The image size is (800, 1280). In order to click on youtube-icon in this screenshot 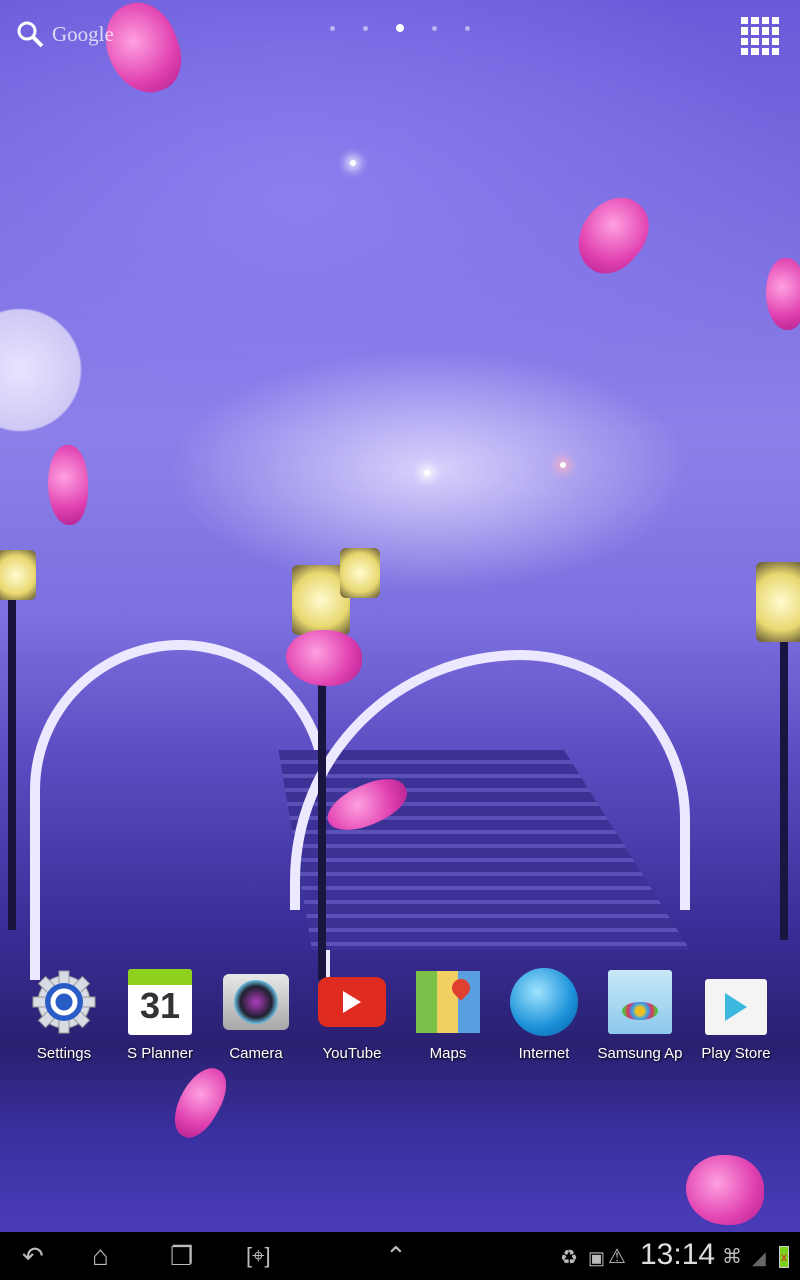, I will do `click(352, 1002)`.